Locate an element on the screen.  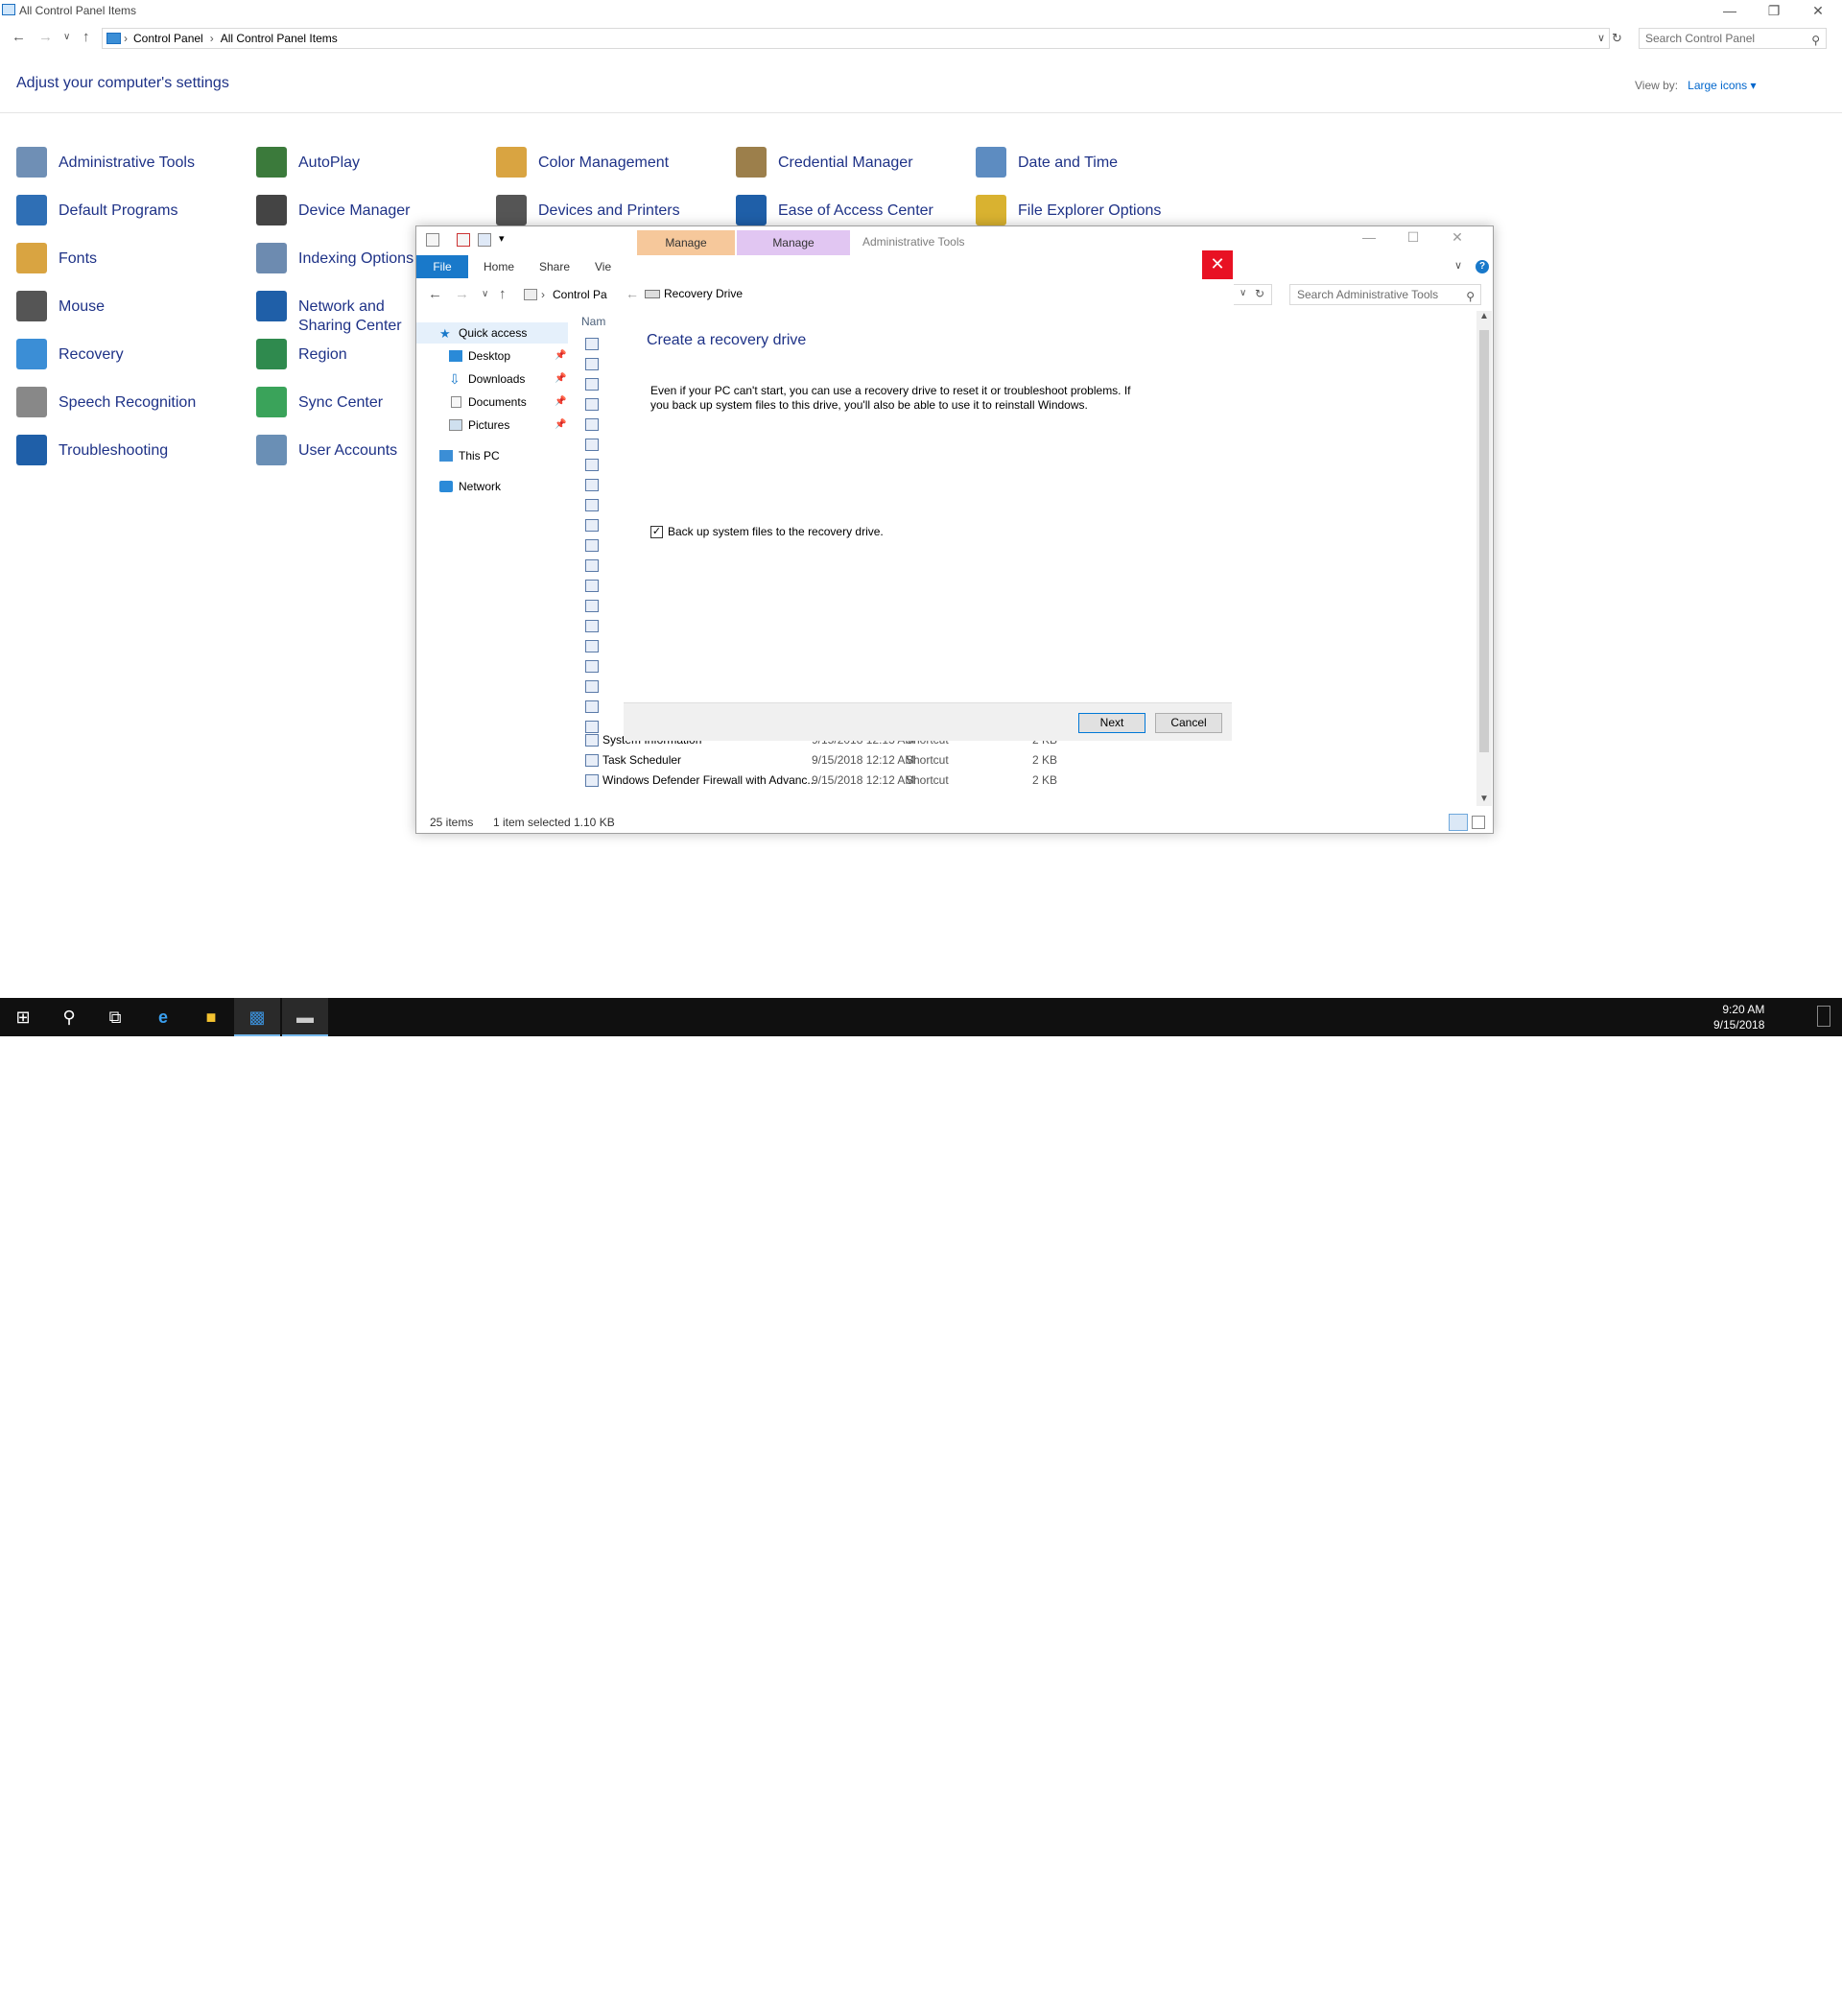
up-arrow-icon: ↑ is located at coordinates (86, 37).